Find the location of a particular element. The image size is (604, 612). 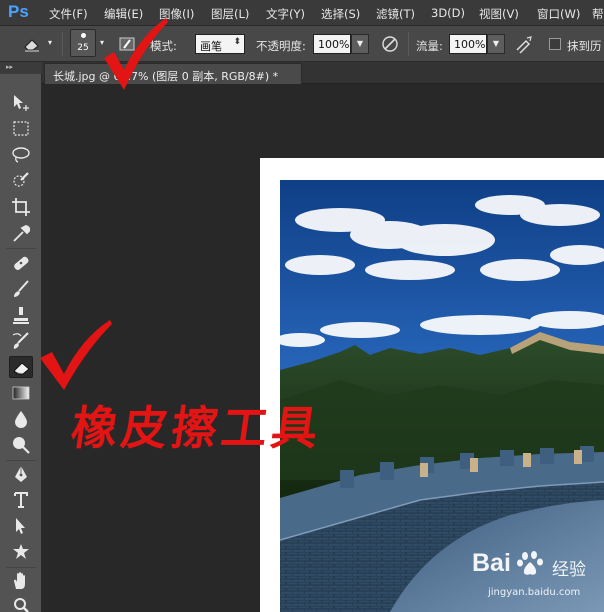

path-select-tool is located at coordinates (21, 526).